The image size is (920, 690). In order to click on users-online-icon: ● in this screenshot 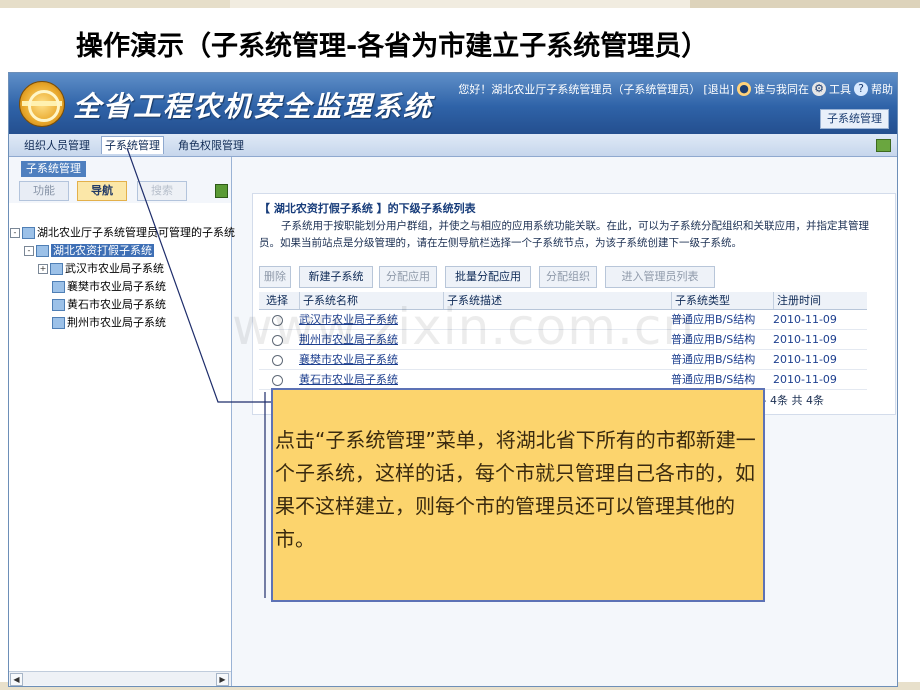, I will do `click(744, 89)`.